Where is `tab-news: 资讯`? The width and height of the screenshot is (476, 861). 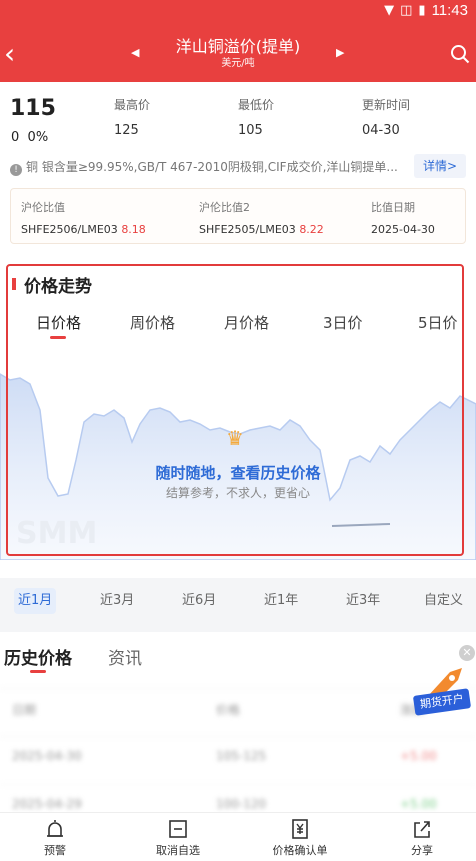 tab-news: 资讯 is located at coordinates (125, 656).